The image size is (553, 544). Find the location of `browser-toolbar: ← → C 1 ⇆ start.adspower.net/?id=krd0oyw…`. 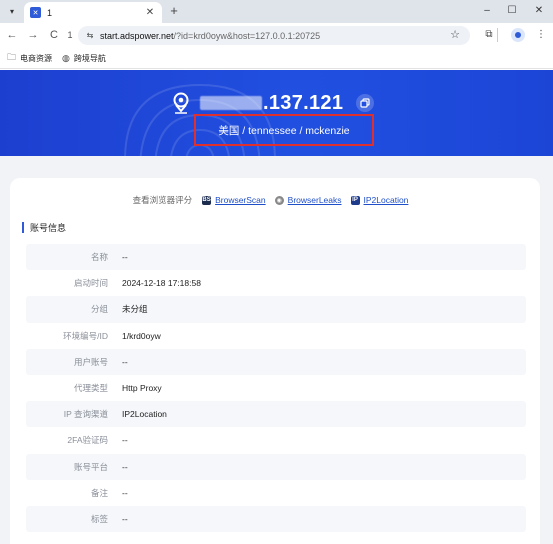

browser-toolbar: ← → C 1 ⇆ start.adspower.net/?id=krd0oyw… is located at coordinates (276, 35).